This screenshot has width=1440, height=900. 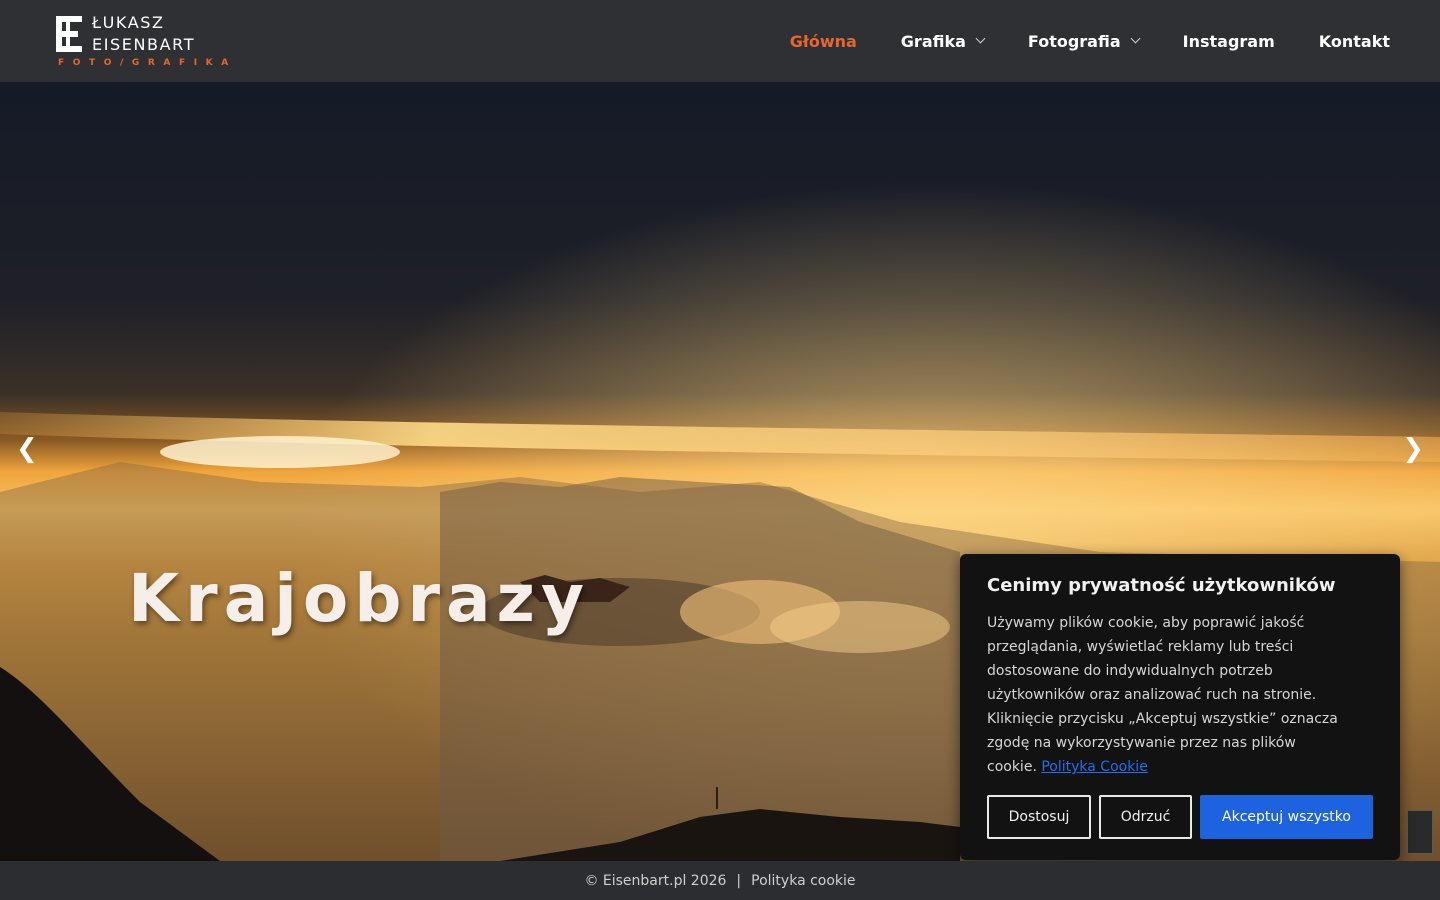 What do you see at coordinates (1161, 585) in the screenshot?
I see `cookie-title: Cenimy prywatność użytkowników` at bounding box center [1161, 585].